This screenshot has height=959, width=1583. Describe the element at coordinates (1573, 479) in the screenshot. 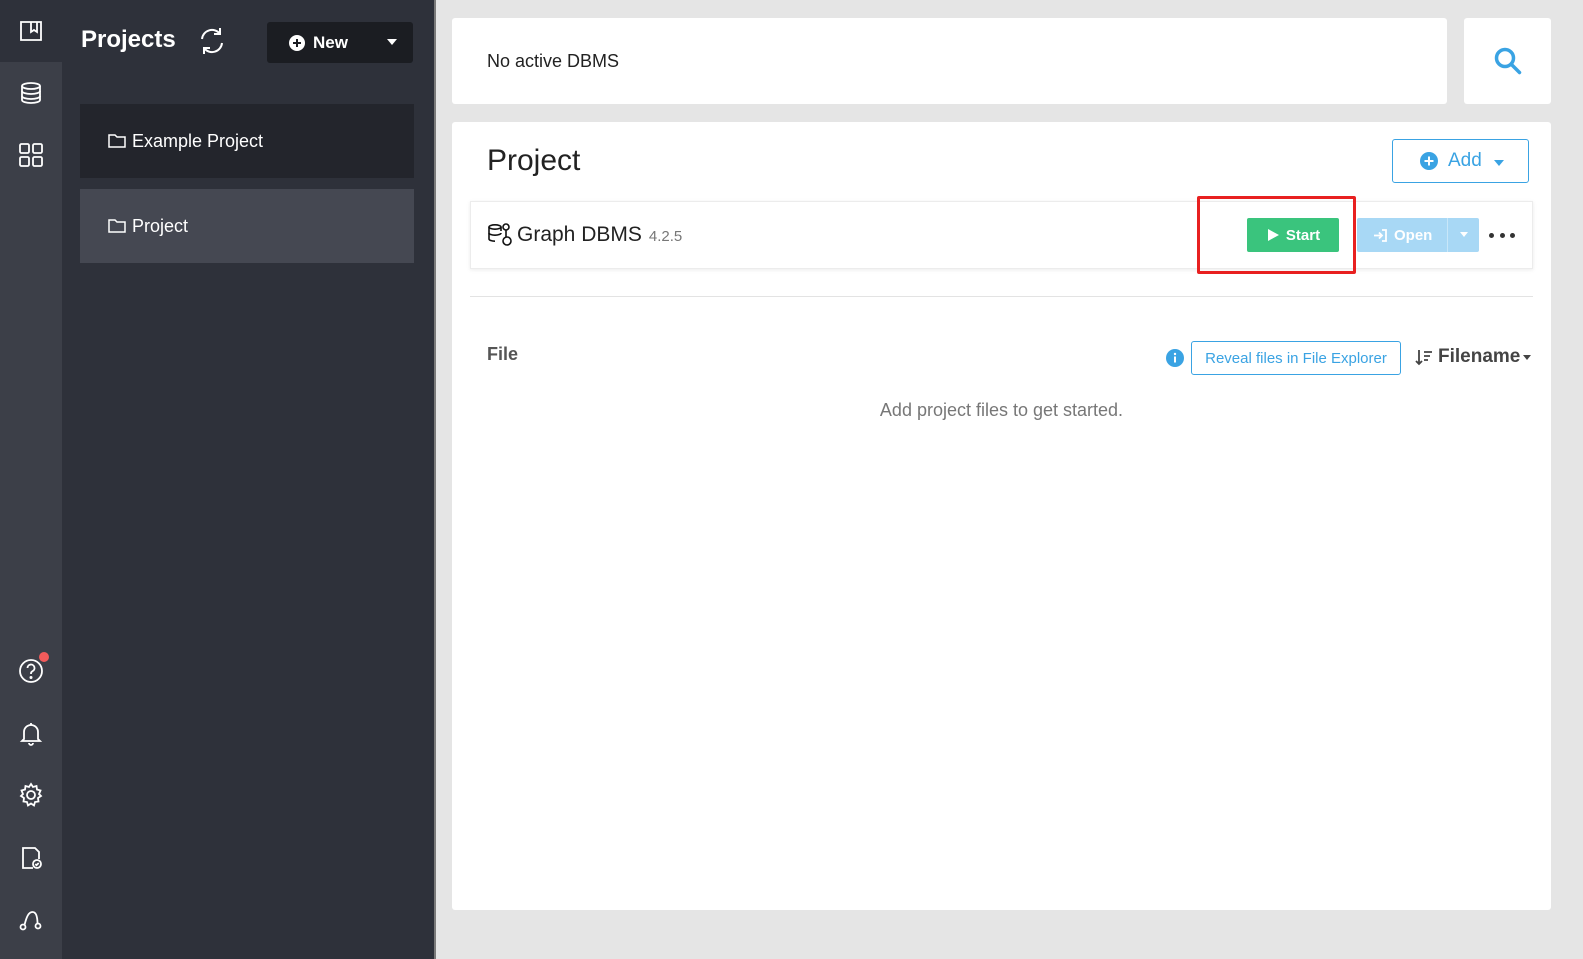

I see `window-edge` at that location.